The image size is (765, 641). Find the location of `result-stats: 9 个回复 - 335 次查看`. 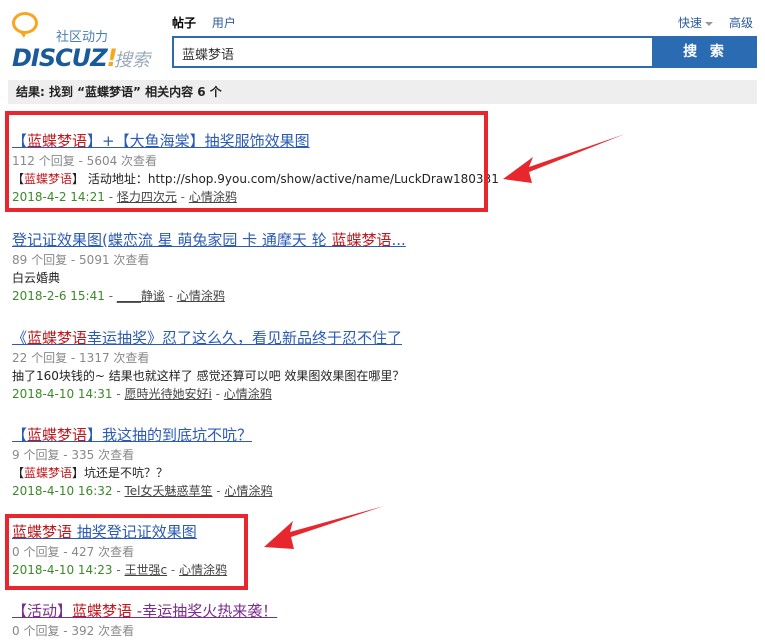

result-stats: 9 个回复 - 335 次查看 is located at coordinates (73, 455).